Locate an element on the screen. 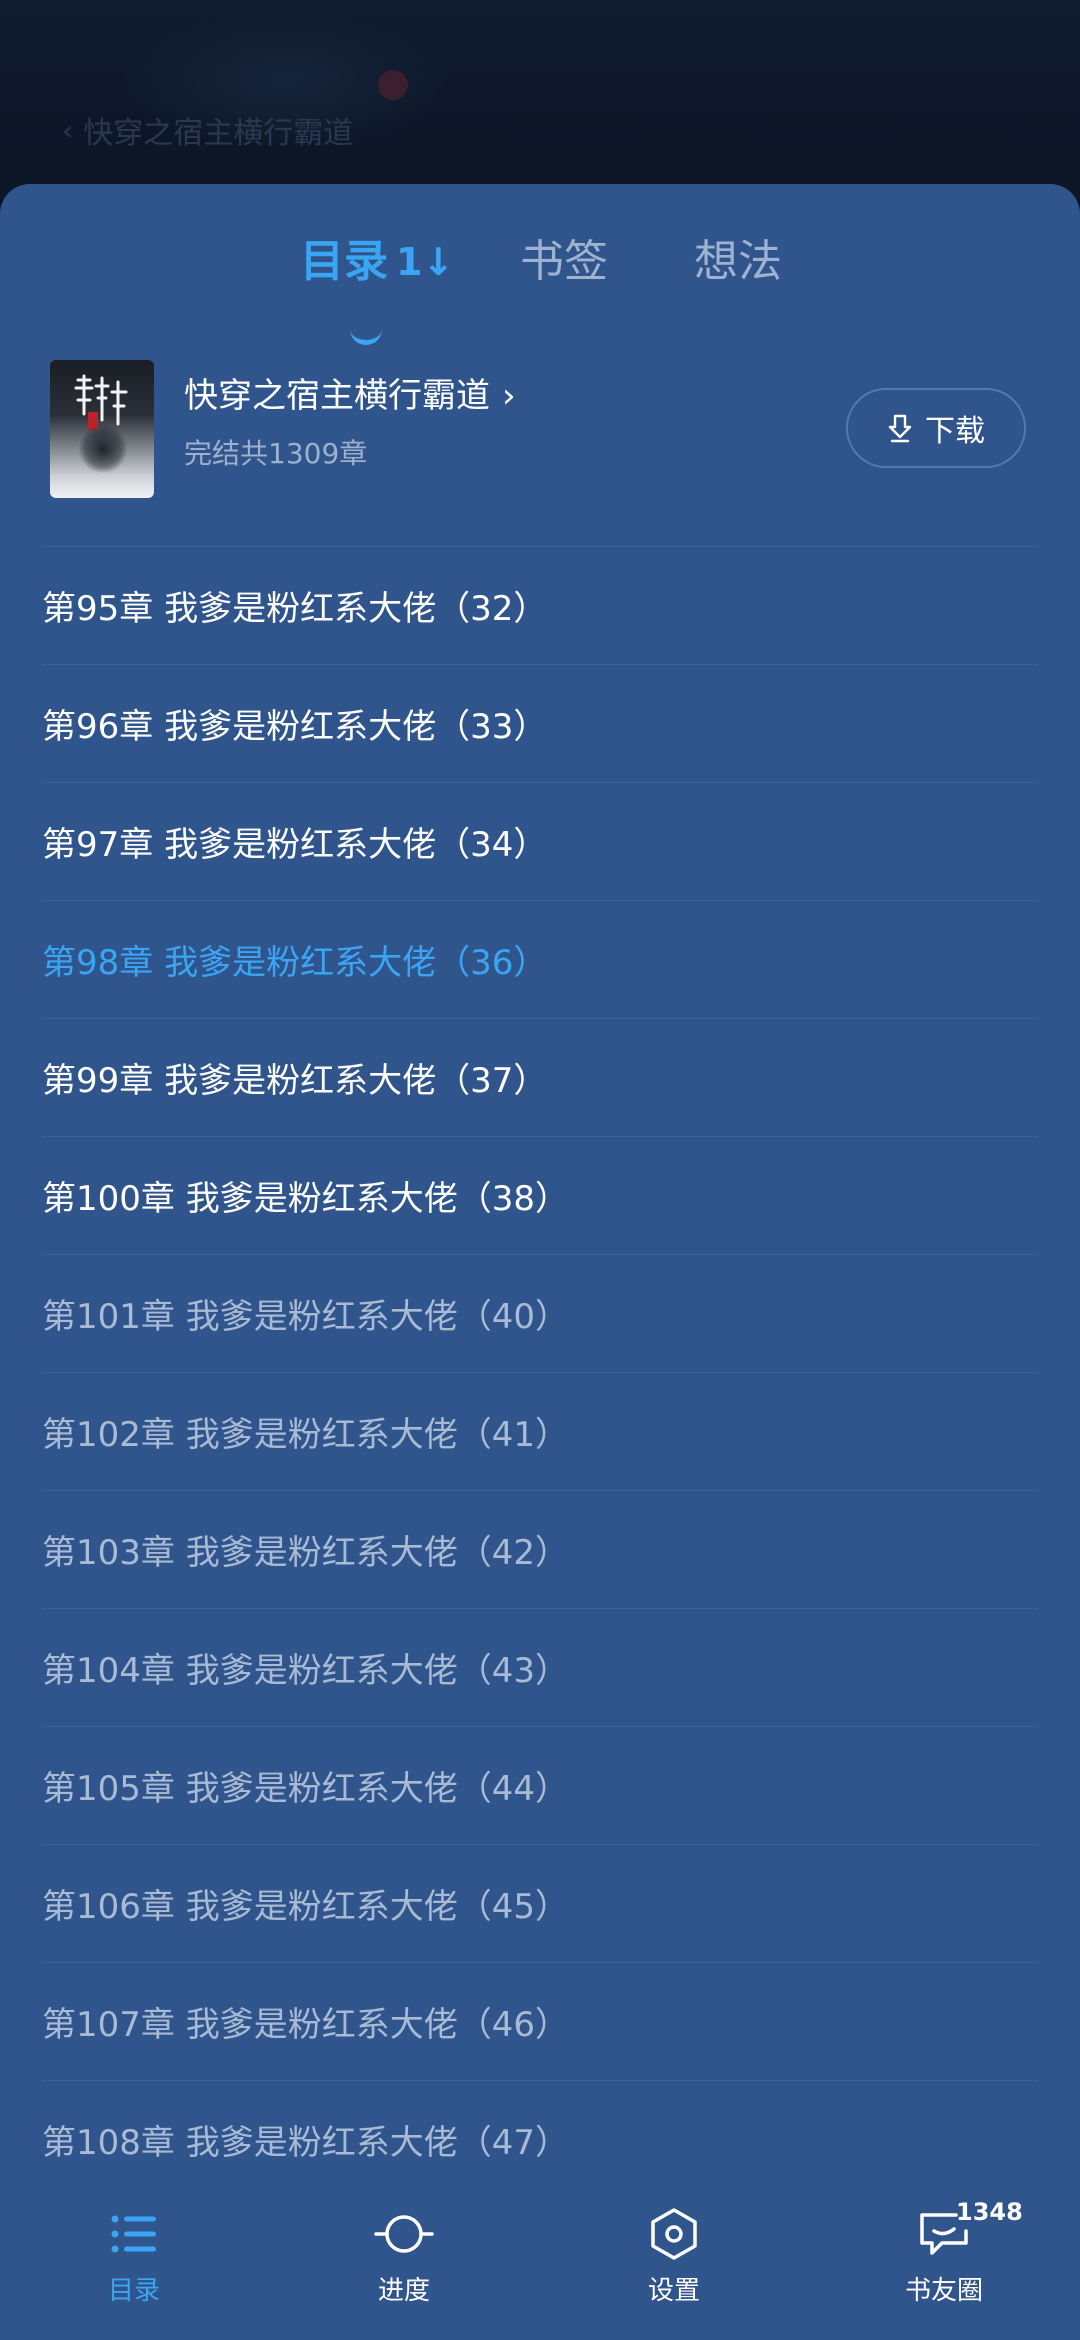  sort-icon: 1↓ is located at coordinates (425, 262).